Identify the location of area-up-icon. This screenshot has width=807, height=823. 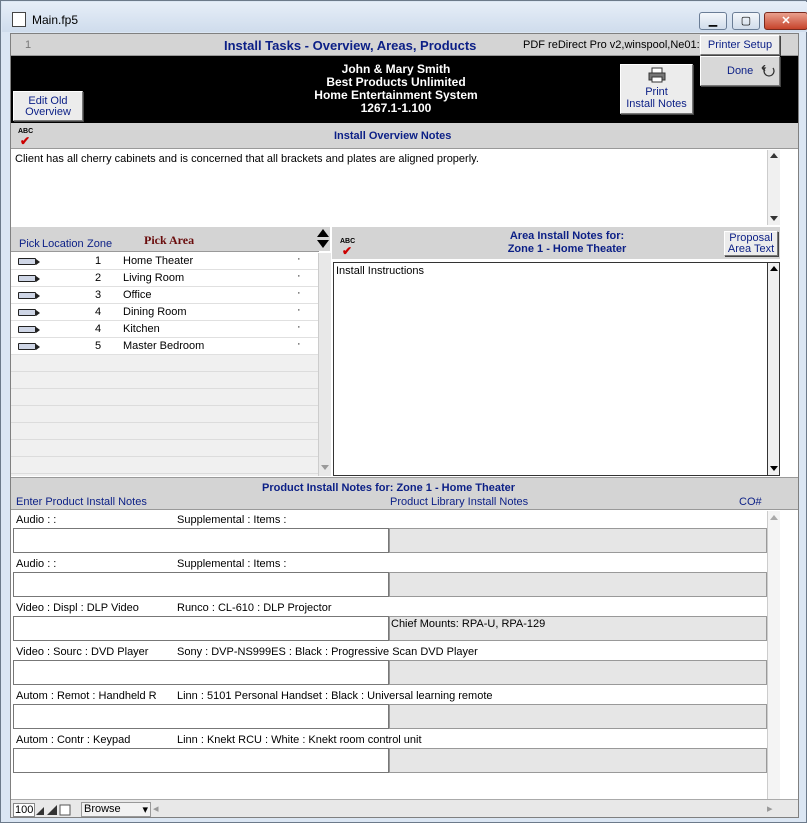
(323, 233).